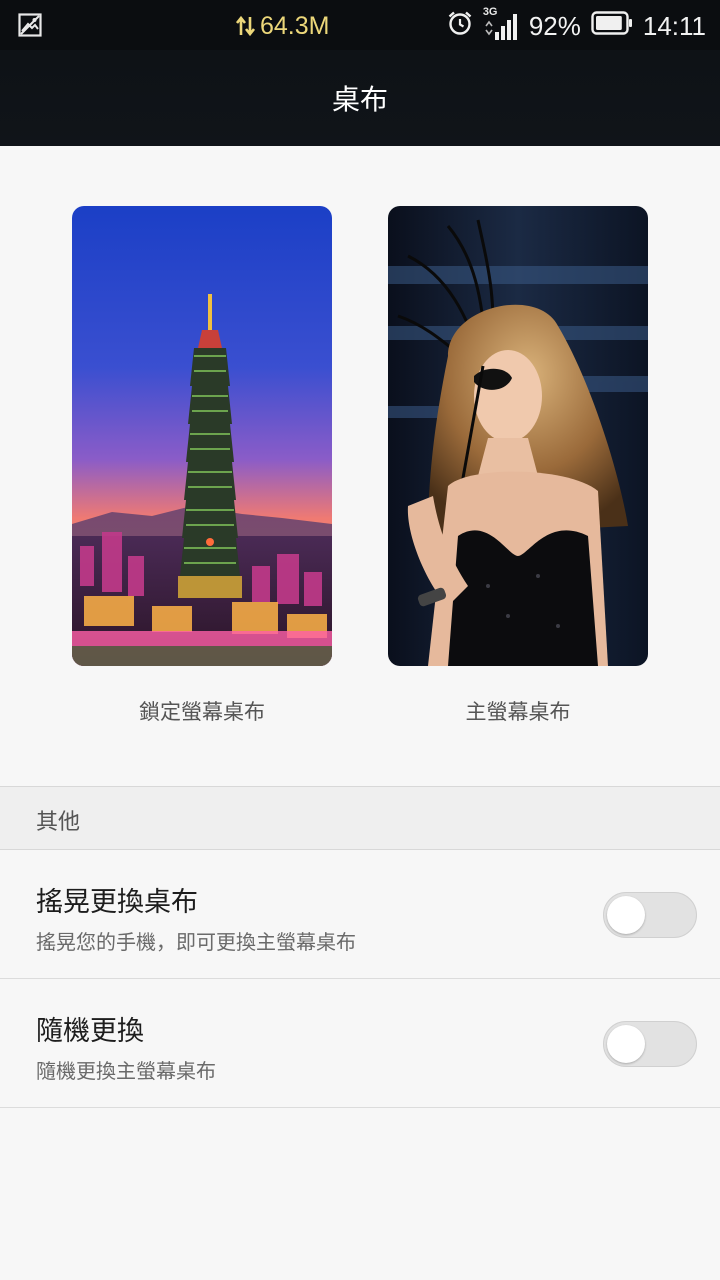 This screenshot has height=1280, width=720. Describe the element at coordinates (30, 25) in the screenshot. I see `image-notification-icon` at that location.